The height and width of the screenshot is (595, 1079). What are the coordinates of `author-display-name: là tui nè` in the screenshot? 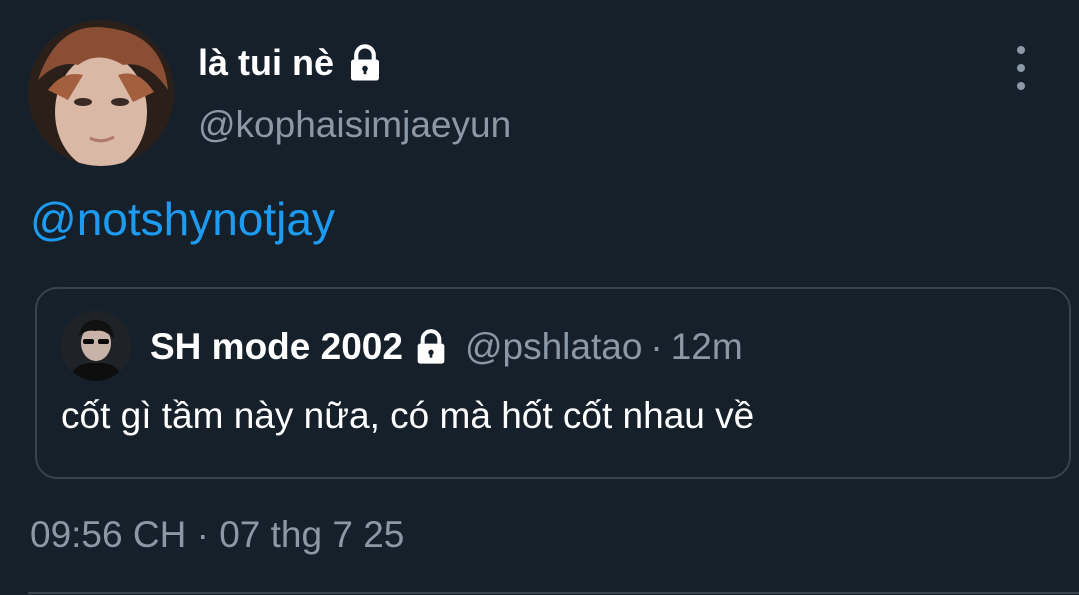 It's located at (266, 63).